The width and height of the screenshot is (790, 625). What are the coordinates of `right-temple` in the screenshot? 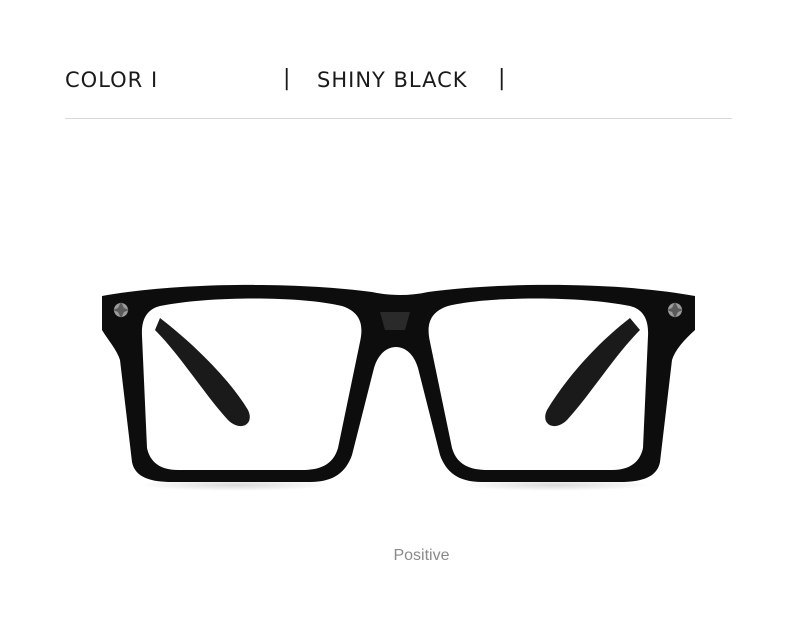 It's located at (592, 372).